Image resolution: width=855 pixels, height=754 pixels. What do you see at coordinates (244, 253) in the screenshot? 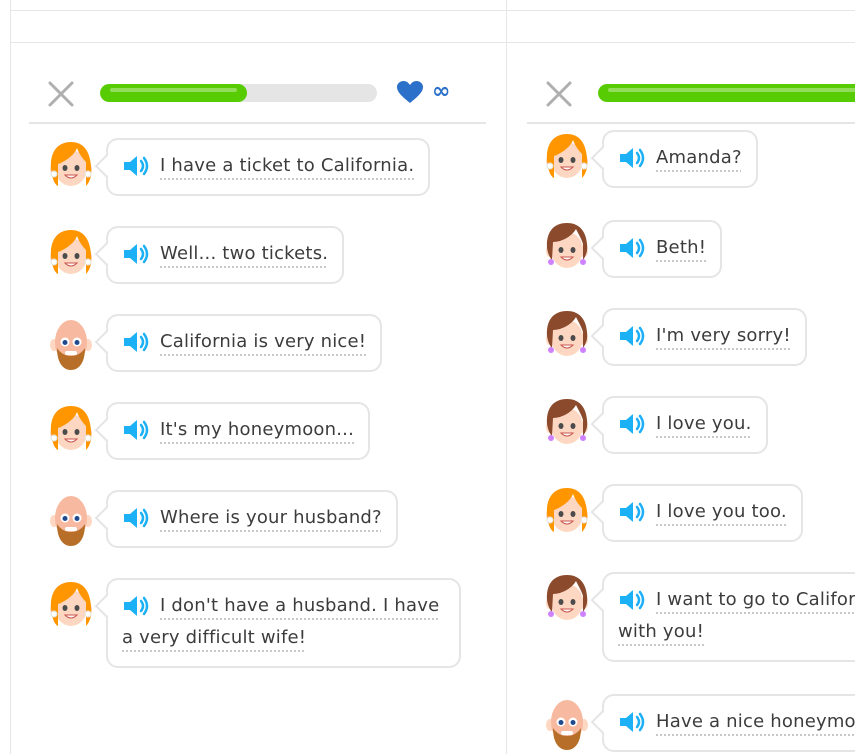
I see `message-text: Well... two tickets.` at bounding box center [244, 253].